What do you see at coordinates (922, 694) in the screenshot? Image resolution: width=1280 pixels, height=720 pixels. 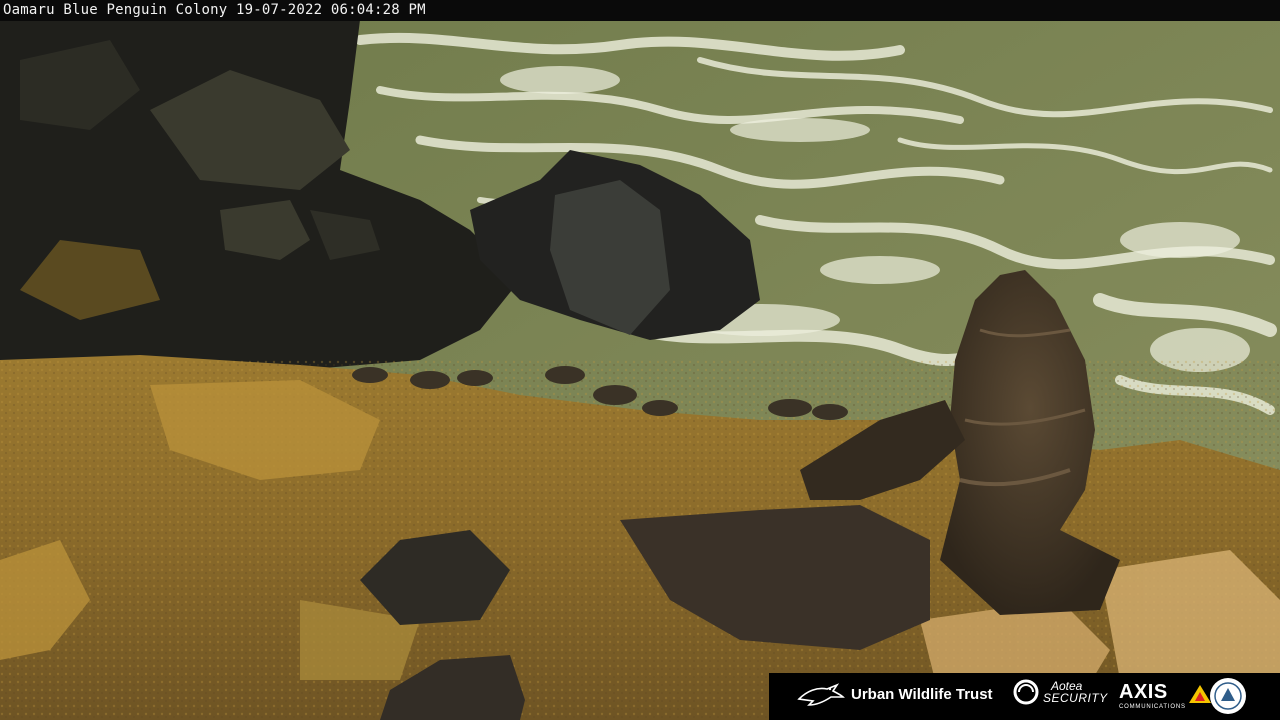 I see `urban-wildlife-trust-label: Urban Wildlife Trust` at bounding box center [922, 694].